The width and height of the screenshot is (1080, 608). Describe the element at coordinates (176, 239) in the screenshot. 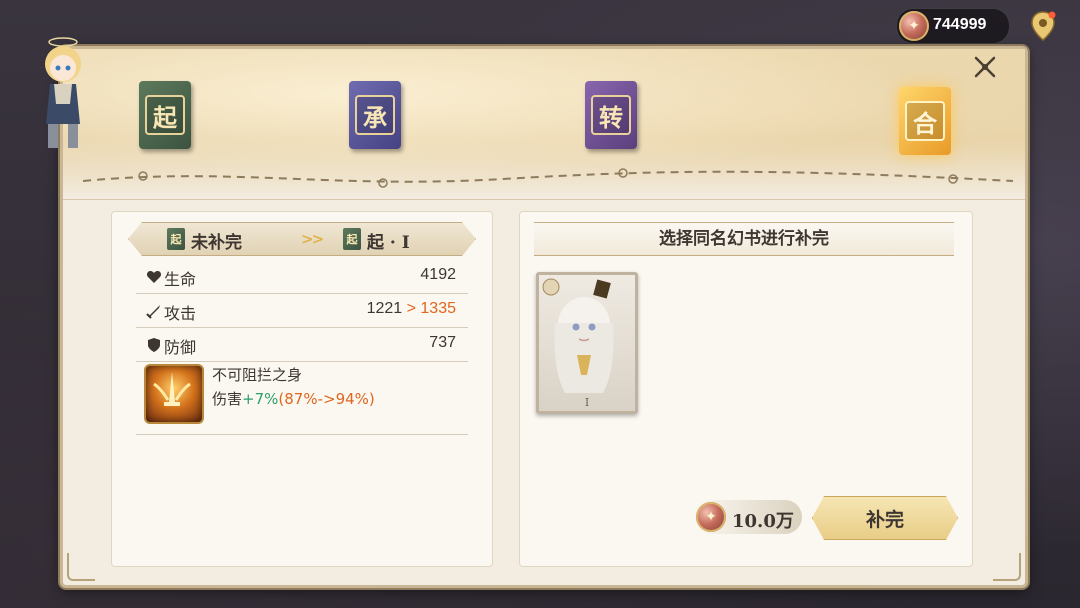

I see `from-book-icon: 起` at that location.